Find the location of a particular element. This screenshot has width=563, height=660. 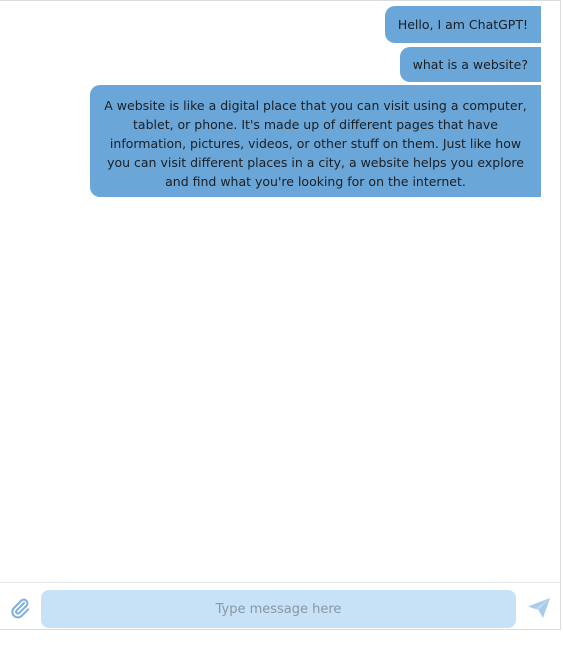

message-composer is located at coordinates (280, 606).